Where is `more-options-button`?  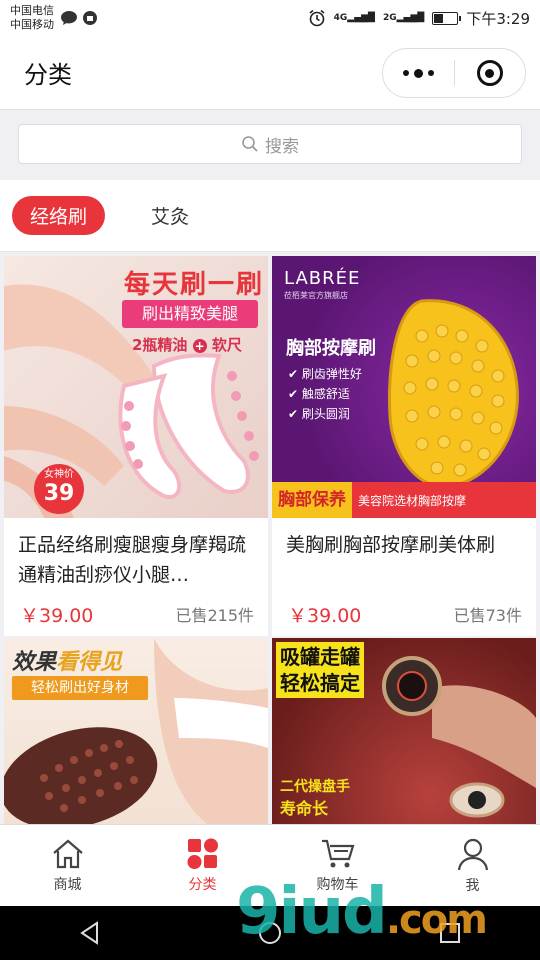
more-options-button is located at coordinates (418, 73).